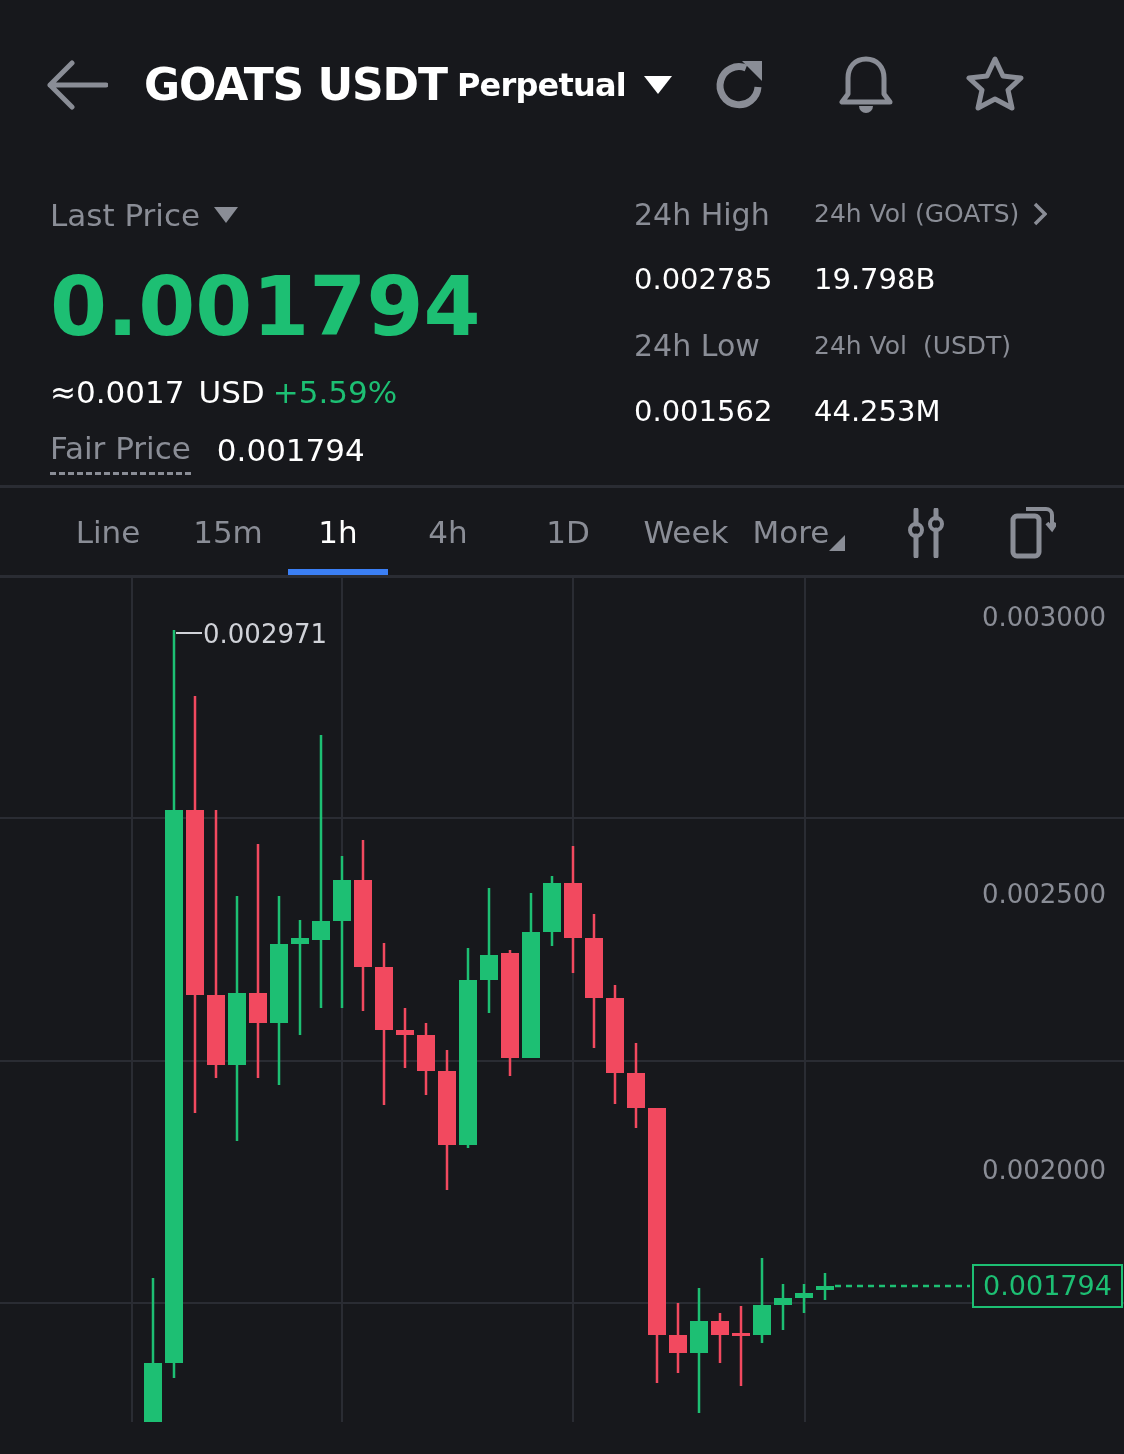 The width and height of the screenshot is (1124, 1454). I want to click on last-price: 0.001794, so click(265, 306).